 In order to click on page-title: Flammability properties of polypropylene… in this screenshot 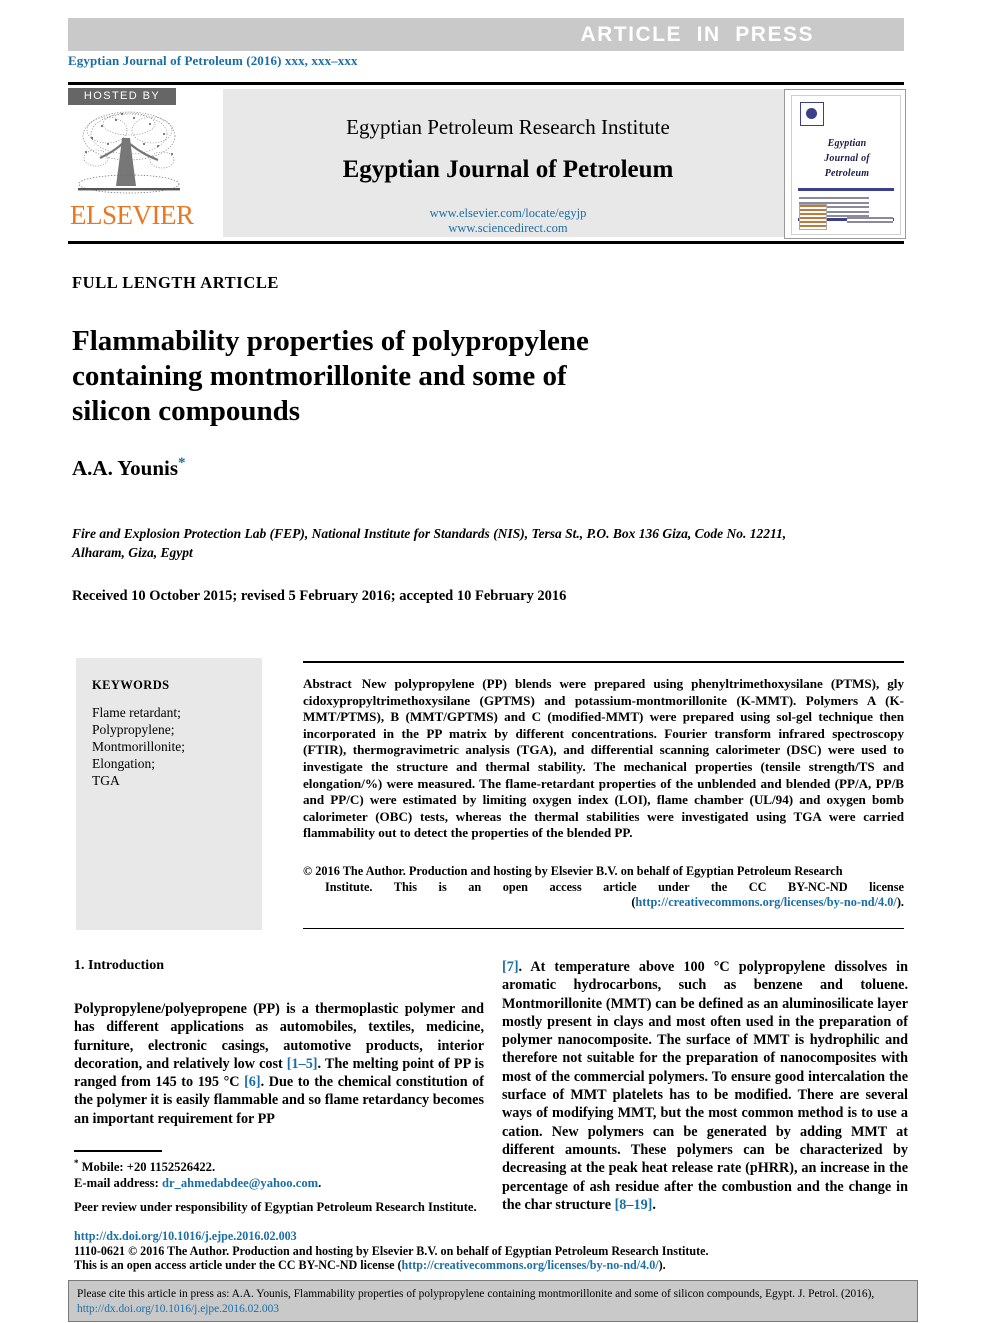, I will do `click(330, 376)`.